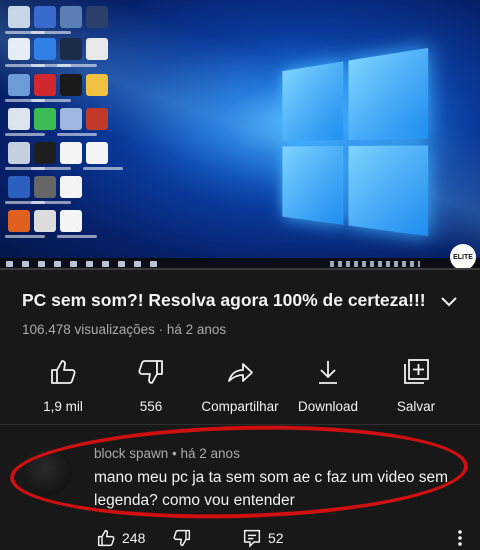 This screenshot has height=550, width=480. Describe the element at coordinates (276, 538) in the screenshot. I see `comment-reply-count: 52` at that location.